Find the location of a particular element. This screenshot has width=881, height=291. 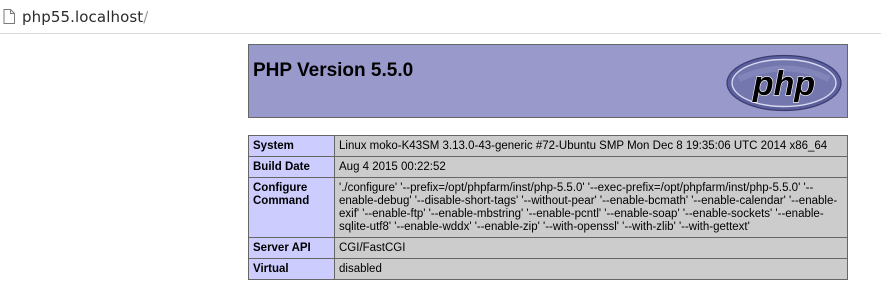

info-value-cell: Aug 4 2015 00:22:52 is located at coordinates (591, 167).